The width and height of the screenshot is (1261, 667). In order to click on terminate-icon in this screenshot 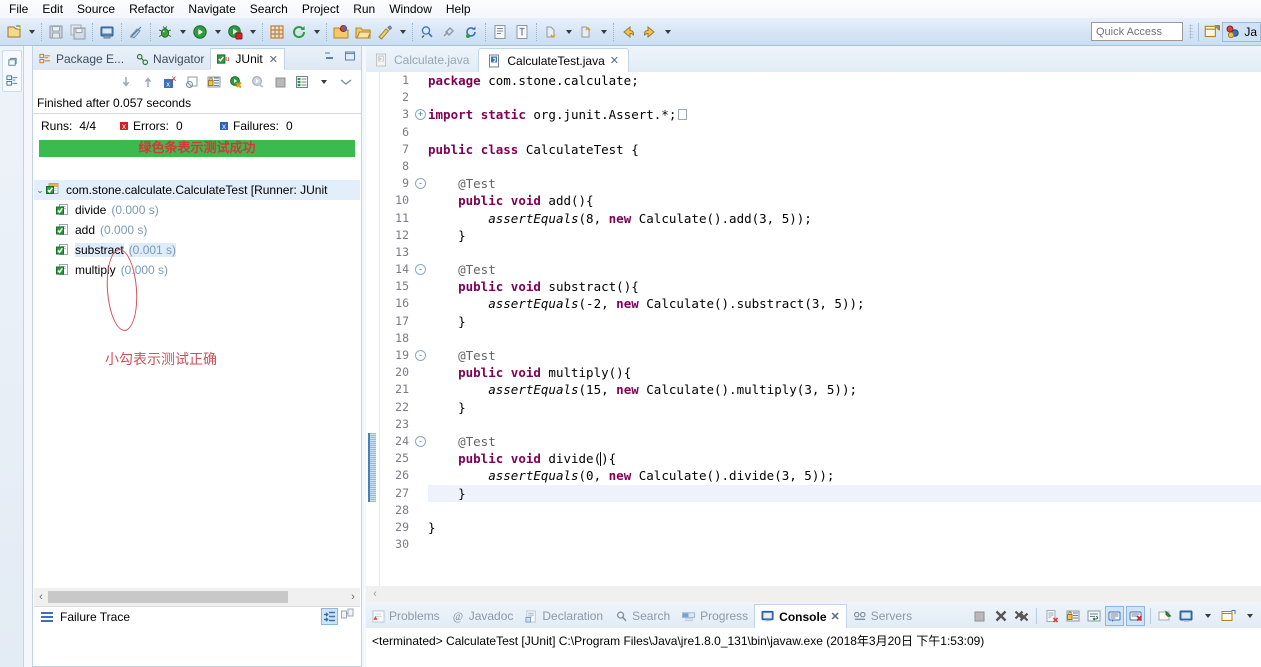, I will do `click(979, 616)`.